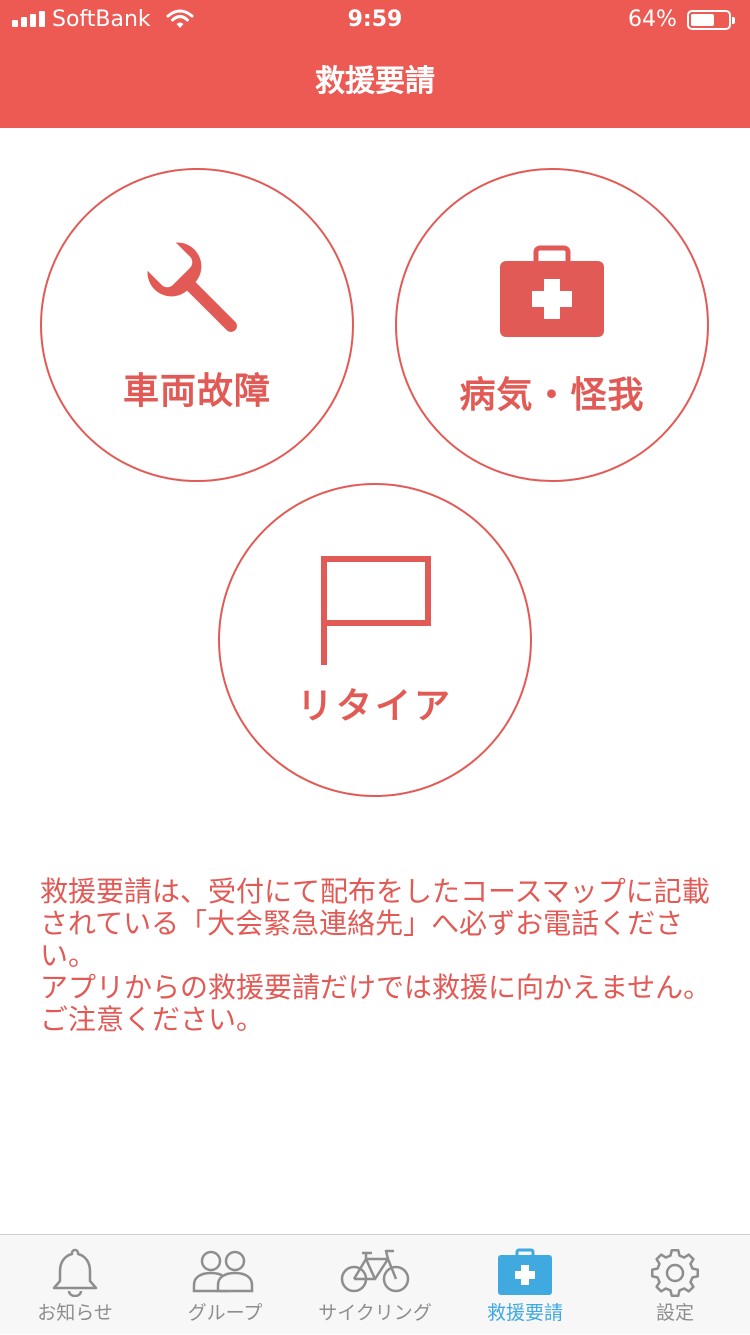 The image size is (750, 1335). What do you see at coordinates (675, 1275) in the screenshot?
I see `gear-icon` at bounding box center [675, 1275].